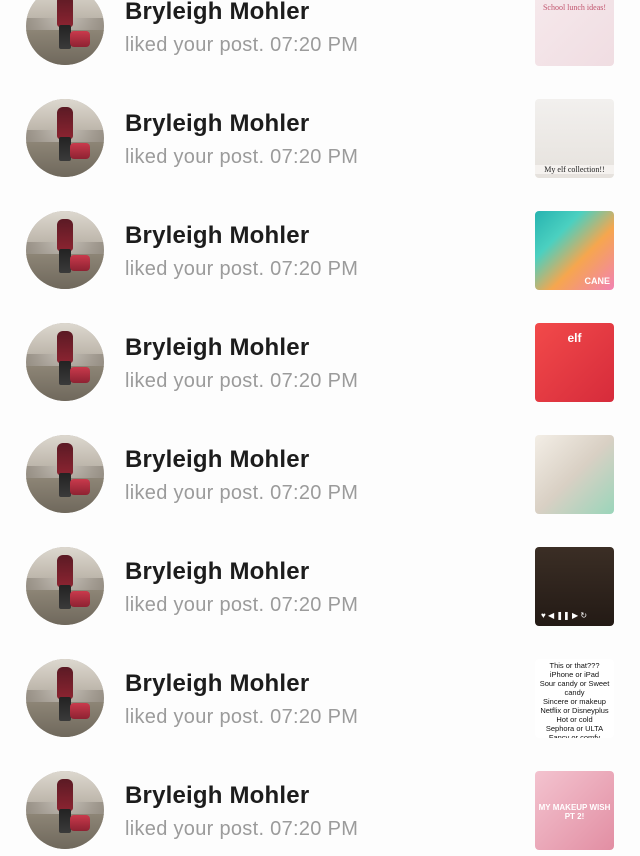  I want to click on notification-row: Bryleigh Mohler liked your post. 07:20 PM, so click(320, 489).